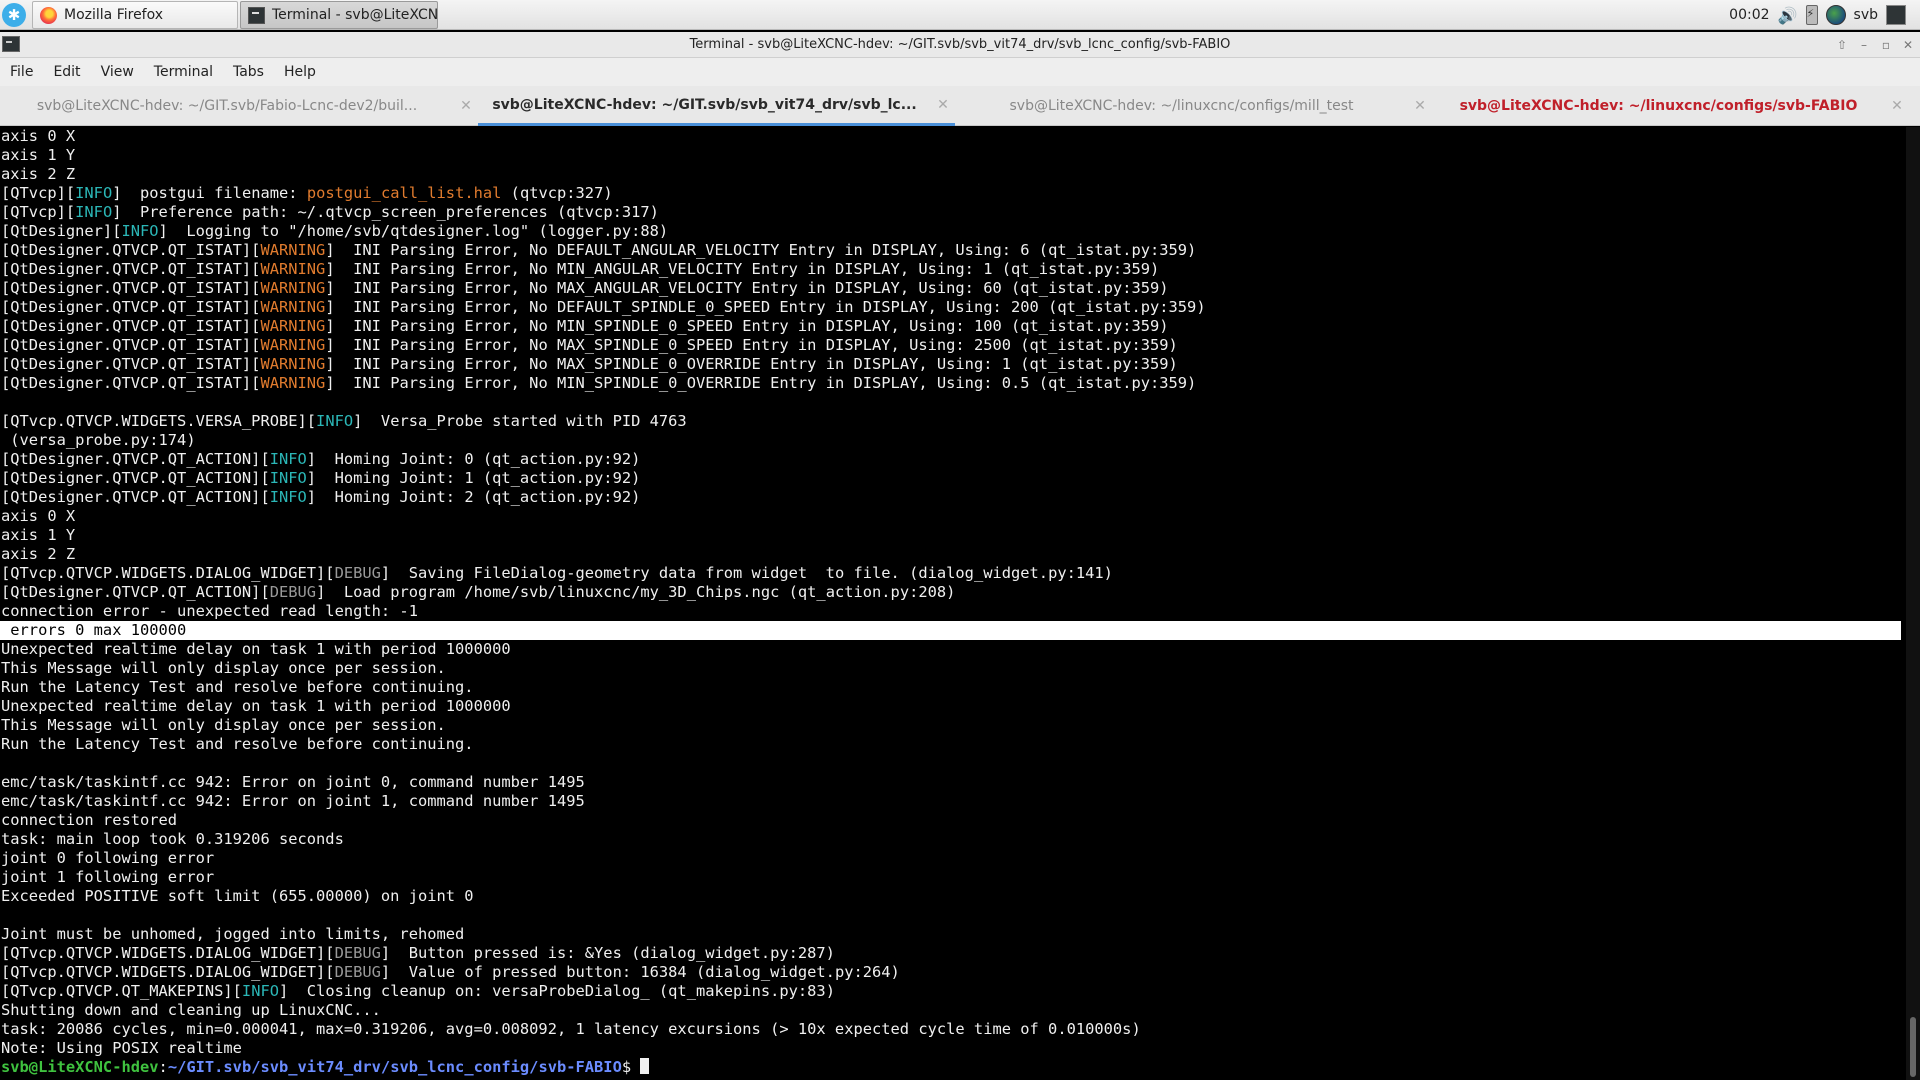 The width and height of the screenshot is (1920, 1080). I want to click on maximize-icon: ▫, so click(1886, 45).